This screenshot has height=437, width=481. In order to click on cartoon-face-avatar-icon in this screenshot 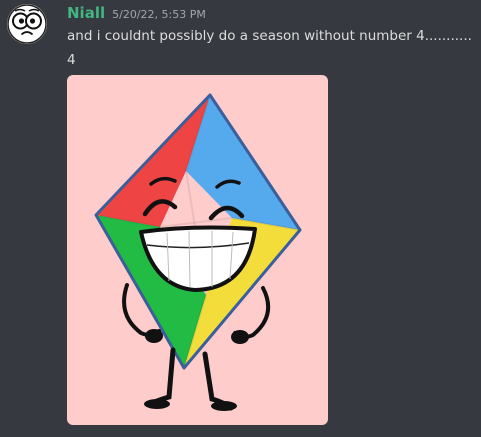, I will do `click(27, 24)`.